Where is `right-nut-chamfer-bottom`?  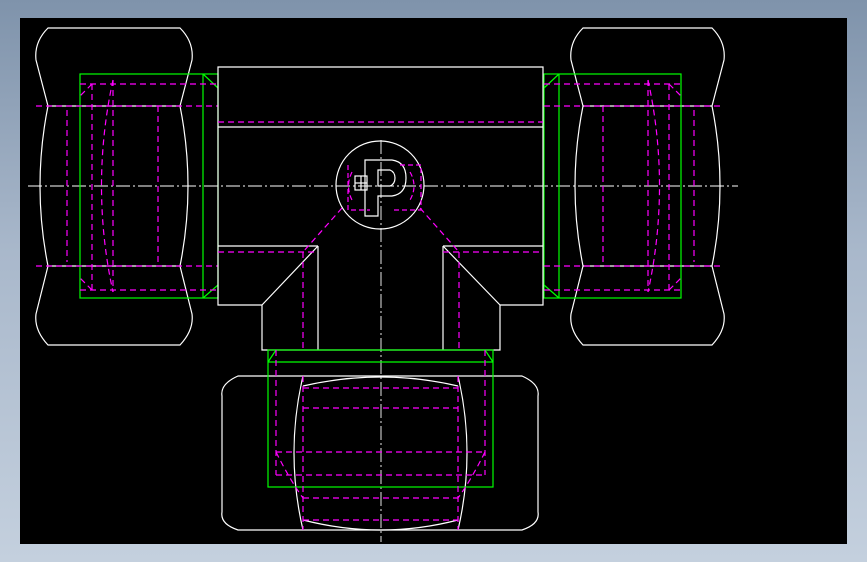
right-nut-chamfer-bottom is located at coordinates (551, 291).